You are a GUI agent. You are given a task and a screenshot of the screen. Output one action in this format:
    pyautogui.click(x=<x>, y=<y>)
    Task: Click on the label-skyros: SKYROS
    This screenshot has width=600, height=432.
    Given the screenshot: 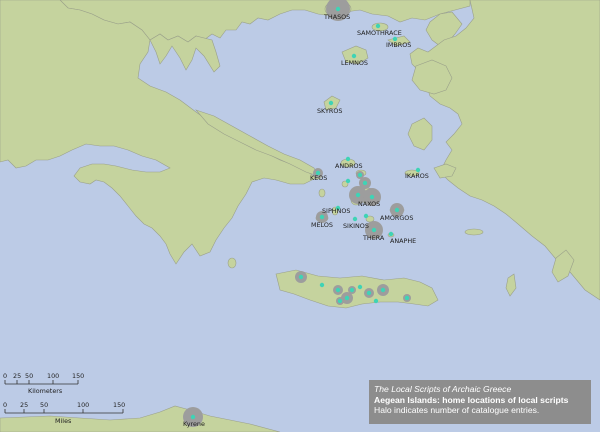 What is the action you would take?
    pyautogui.click(x=329, y=111)
    